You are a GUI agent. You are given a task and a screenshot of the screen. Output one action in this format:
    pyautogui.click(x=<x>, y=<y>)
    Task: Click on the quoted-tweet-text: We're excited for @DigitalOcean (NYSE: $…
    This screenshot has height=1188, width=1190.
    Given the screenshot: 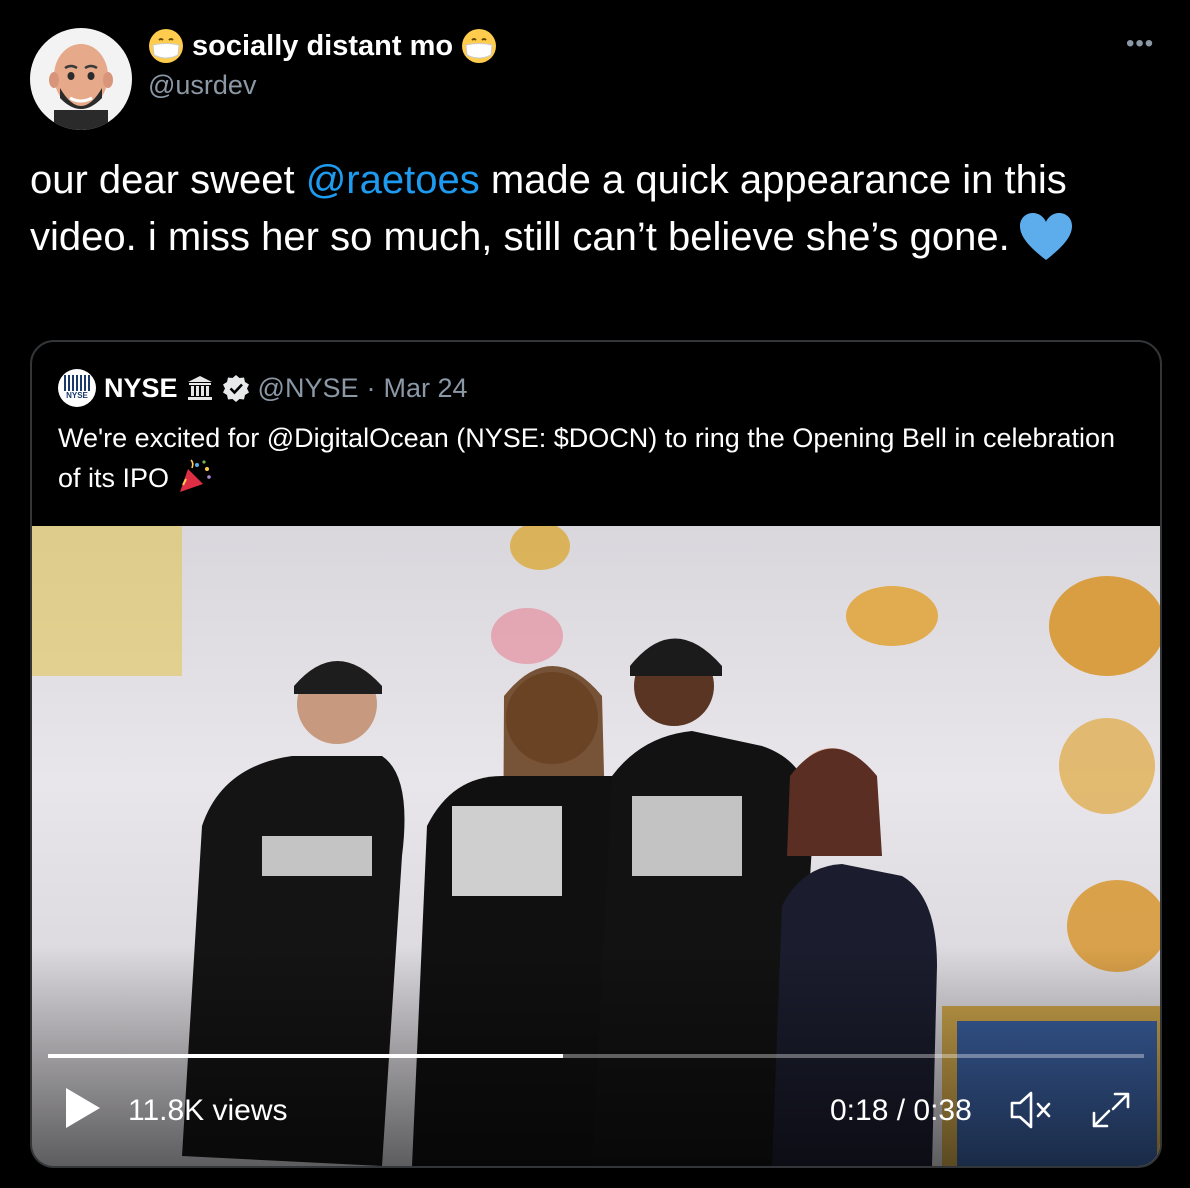 What is the action you would take?
    pyautogui.click(x=598, y=458)
    